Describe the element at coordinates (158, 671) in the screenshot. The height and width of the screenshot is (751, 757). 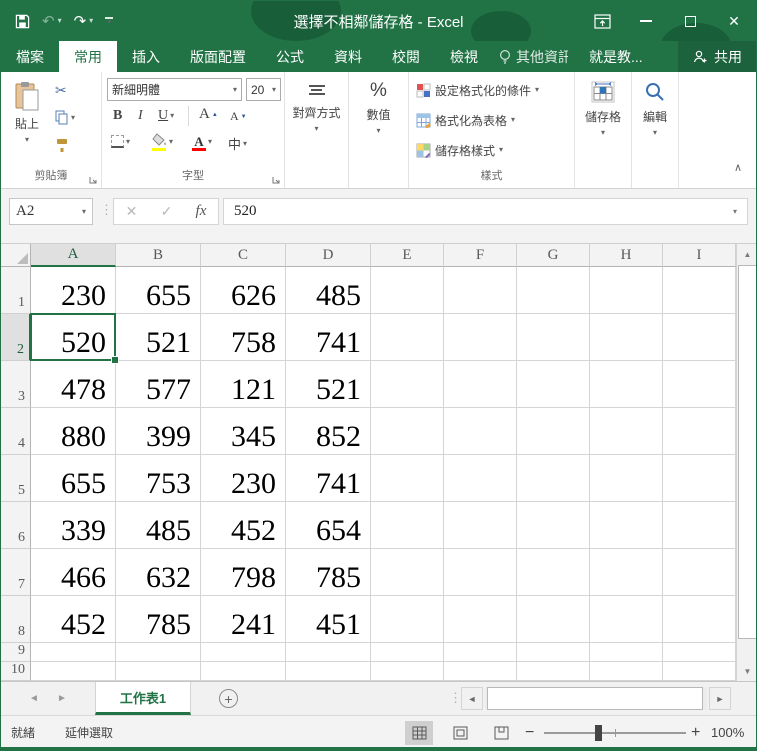
I see `cell-B10` at that location.